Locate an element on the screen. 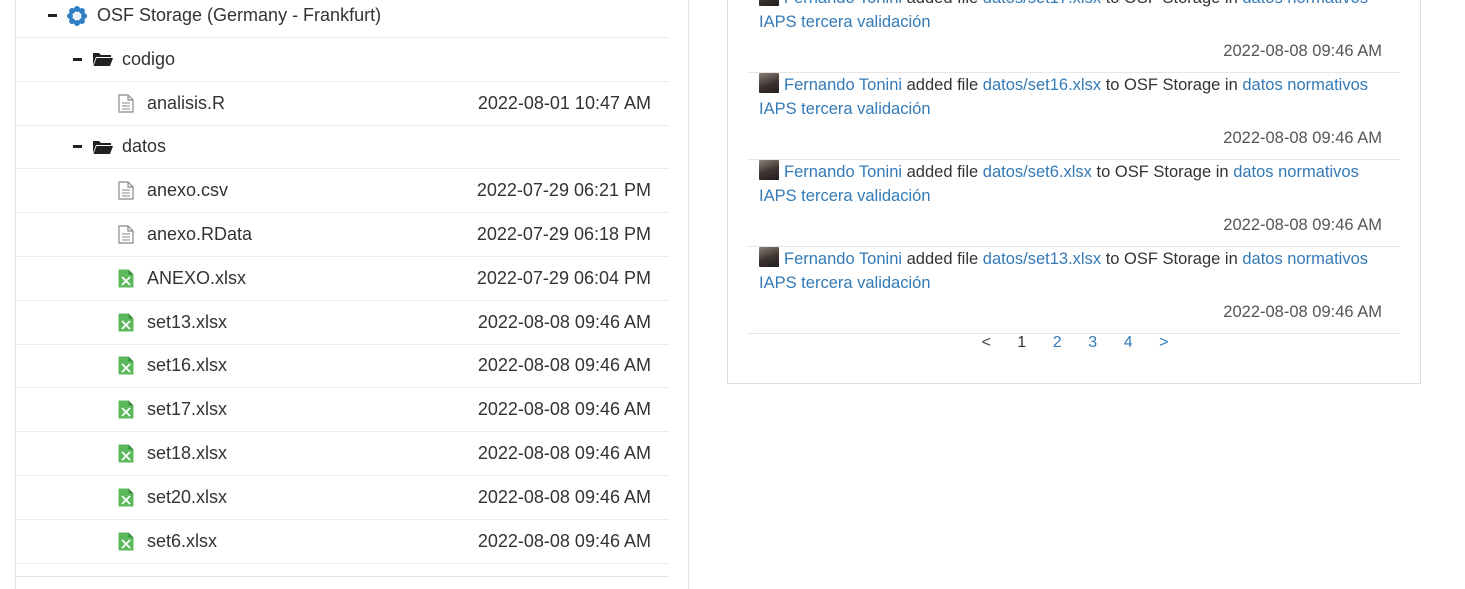 The image size is (1465, 589). file-name: analisis.R is located at coordinates (186, 103).